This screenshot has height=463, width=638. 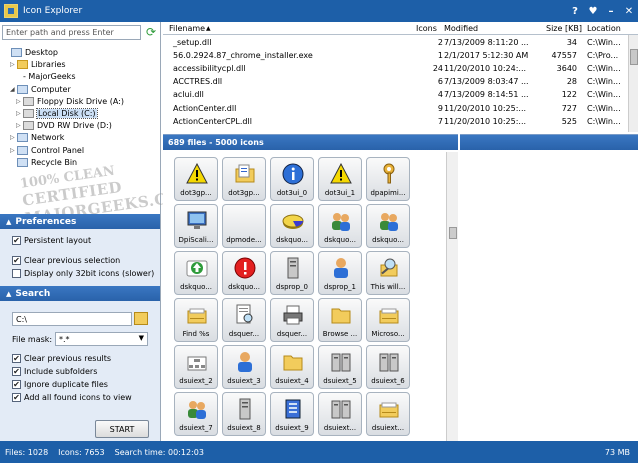 What do you see at coordinates (83, 273) in the screenshot?
I see `only-32bit-checkbox: Display only 32bit icons (slower)` at bounding box center [83, 273].